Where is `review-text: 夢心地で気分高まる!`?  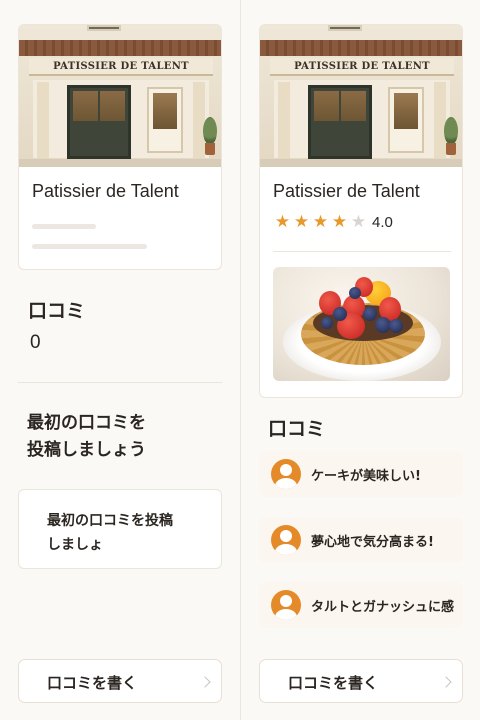
review-text: 夢心地で気分高まる! is located at coordinates (372, 542).